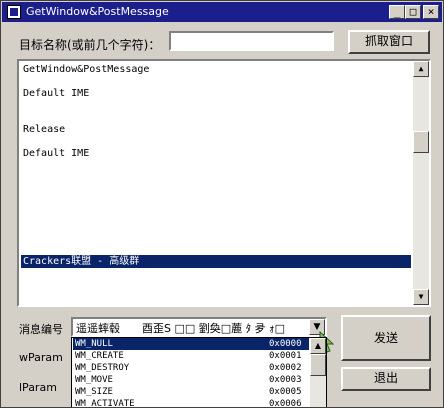 Image resolution: width=444 pixels, height=408 pixels. I want to click on list-item: WM_DESTROY 0x0002, so click(191, 368).